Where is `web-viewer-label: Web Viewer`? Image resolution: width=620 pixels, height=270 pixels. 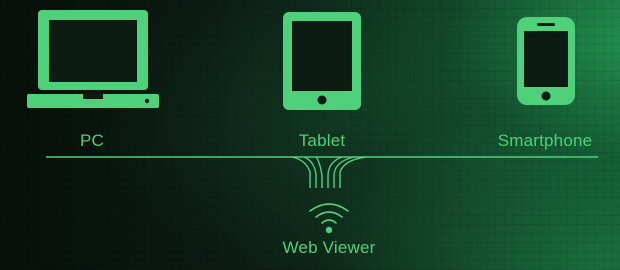
web-viewer-label: Web Viewer is located at coordinates (329, 247).